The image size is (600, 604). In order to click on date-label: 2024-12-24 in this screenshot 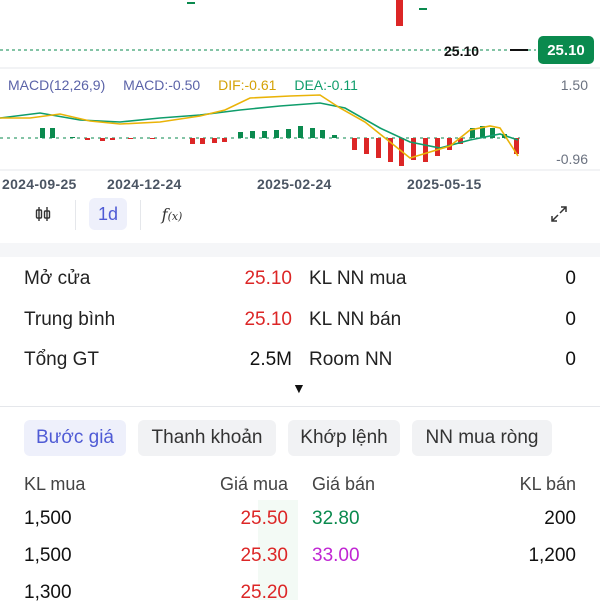, I will do `click(144, 184)`.